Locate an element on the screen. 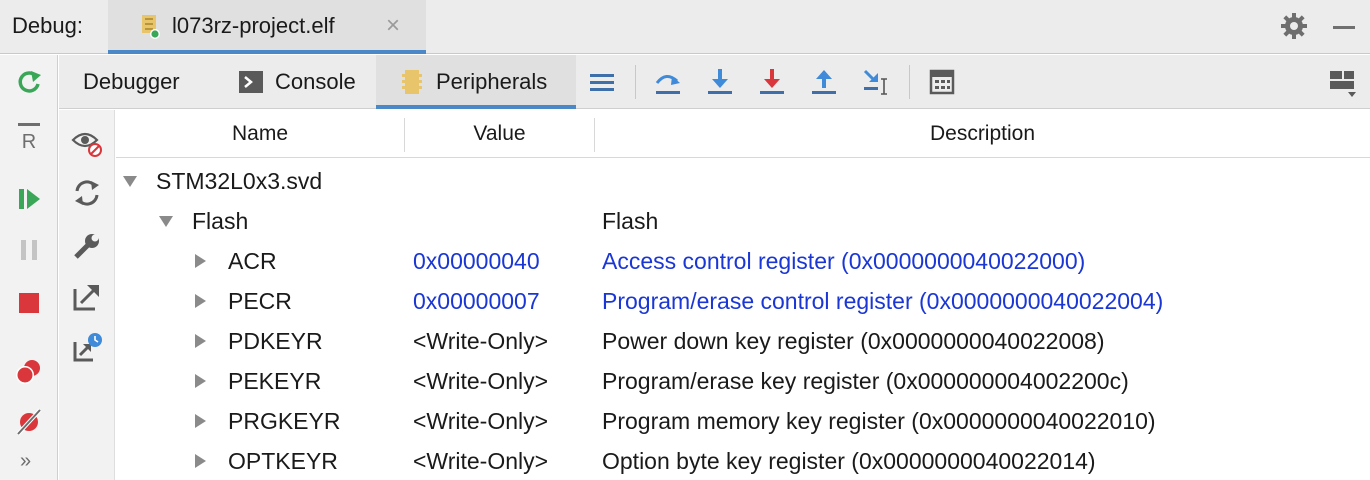 The width and height of the screenshot is (1370, 480). evaluate-expression-icon is located at coordinates (942, 82).